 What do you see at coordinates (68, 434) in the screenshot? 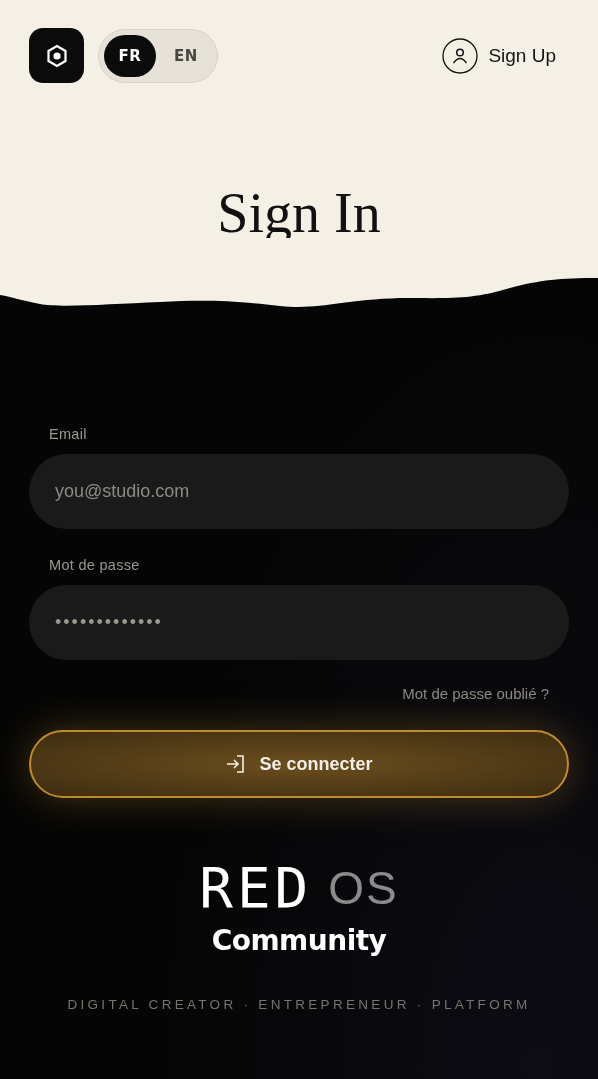
I see `field-label: Email` at bounding box center [68, 434].